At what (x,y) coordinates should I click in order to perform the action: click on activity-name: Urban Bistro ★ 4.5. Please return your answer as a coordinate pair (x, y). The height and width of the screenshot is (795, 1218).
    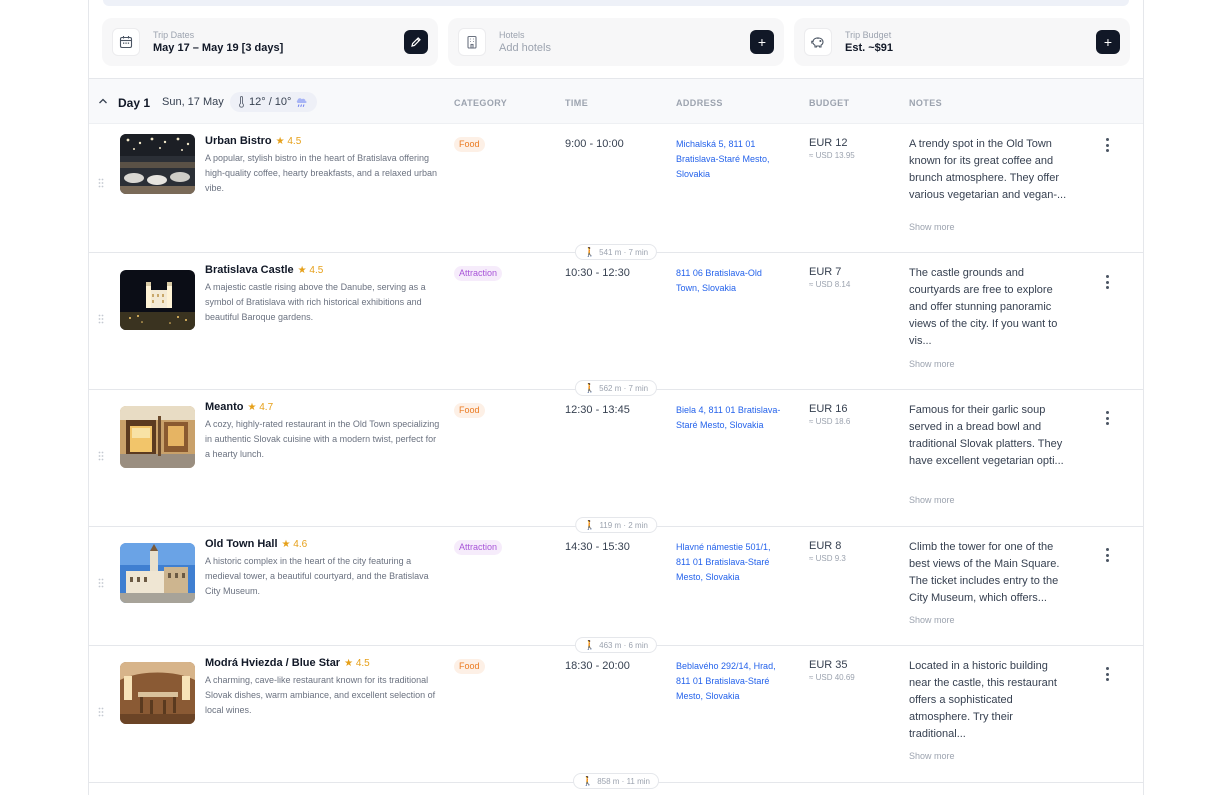
    Looking at the image, I should click on (253, 141).